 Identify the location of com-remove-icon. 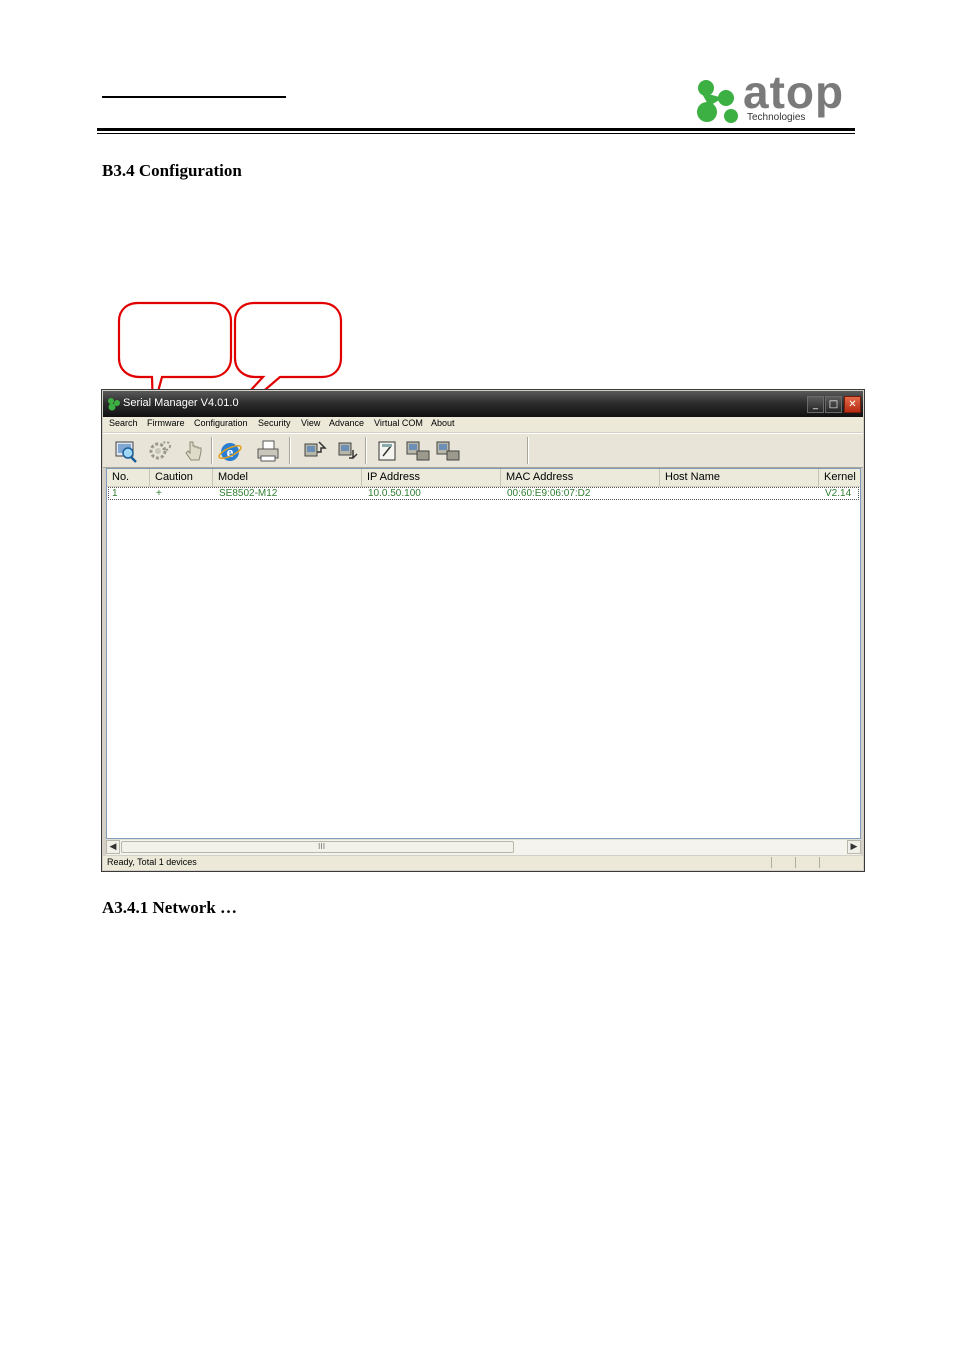
(448, 451).